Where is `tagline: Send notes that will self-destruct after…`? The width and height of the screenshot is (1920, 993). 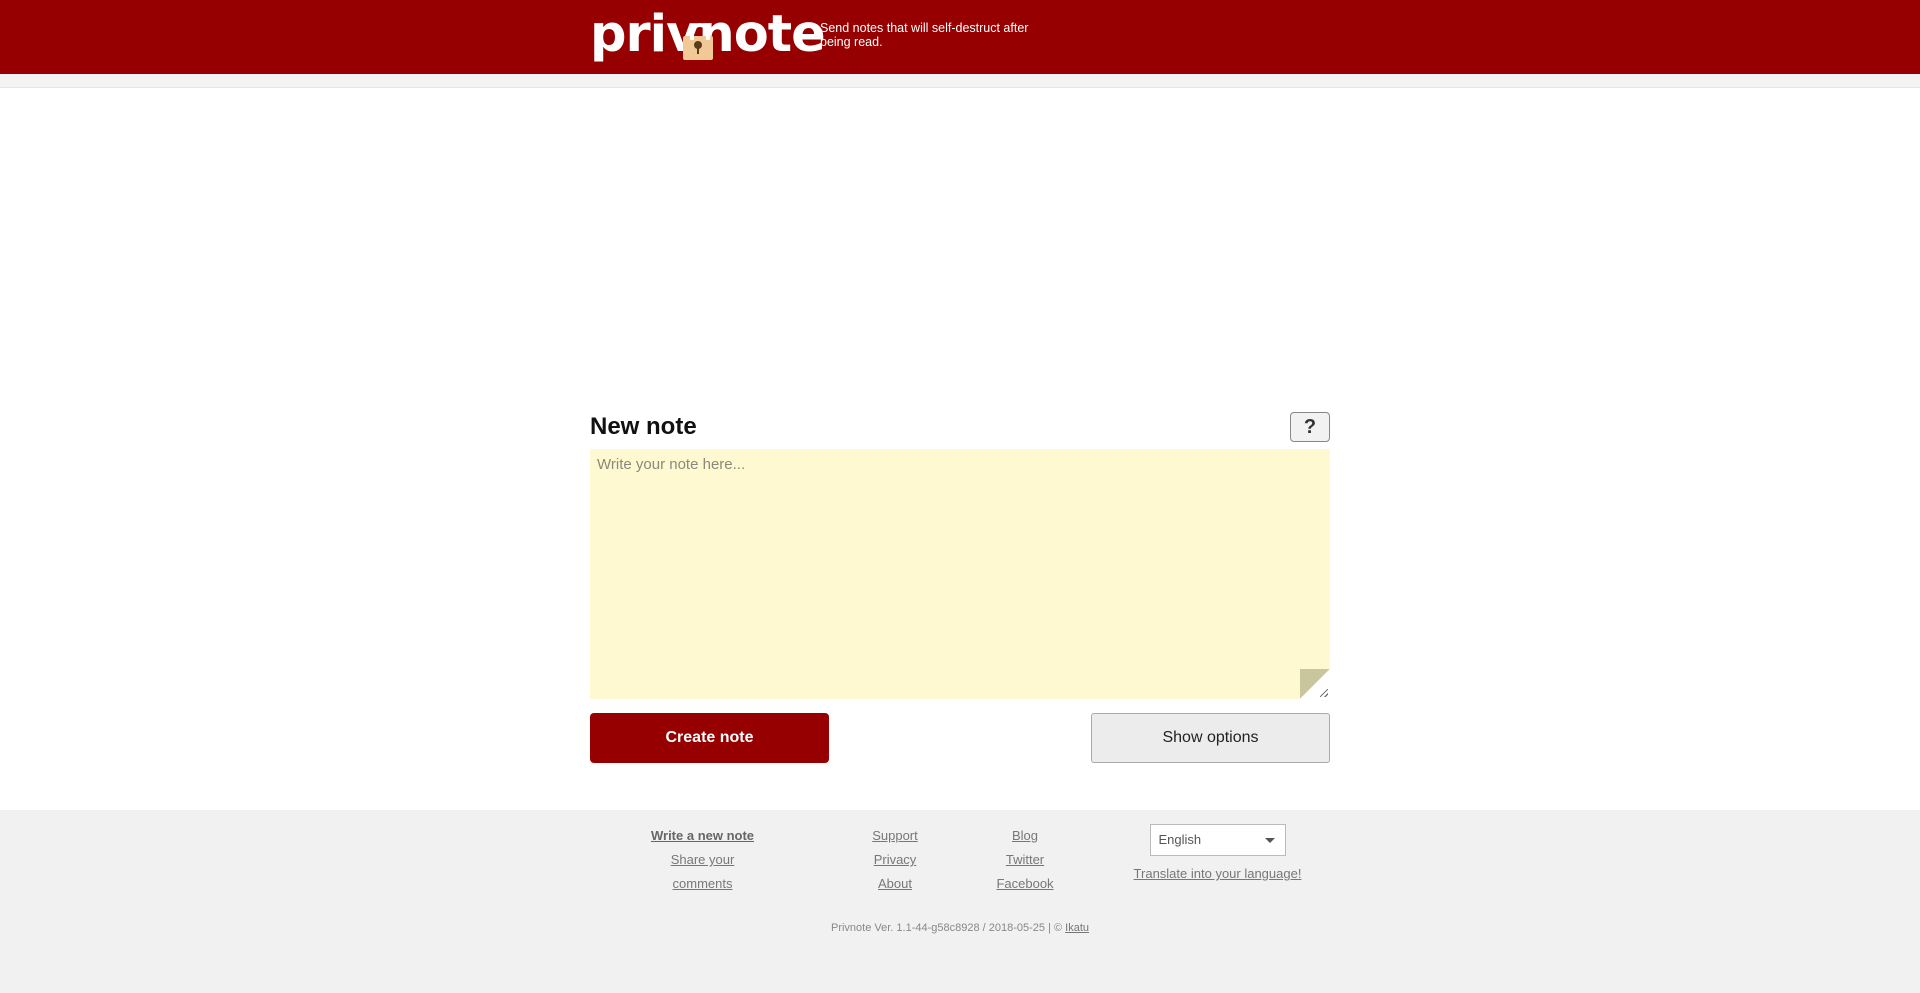 tagline: Send notes that will self-destruct after… is located at coordinates (924, 35).